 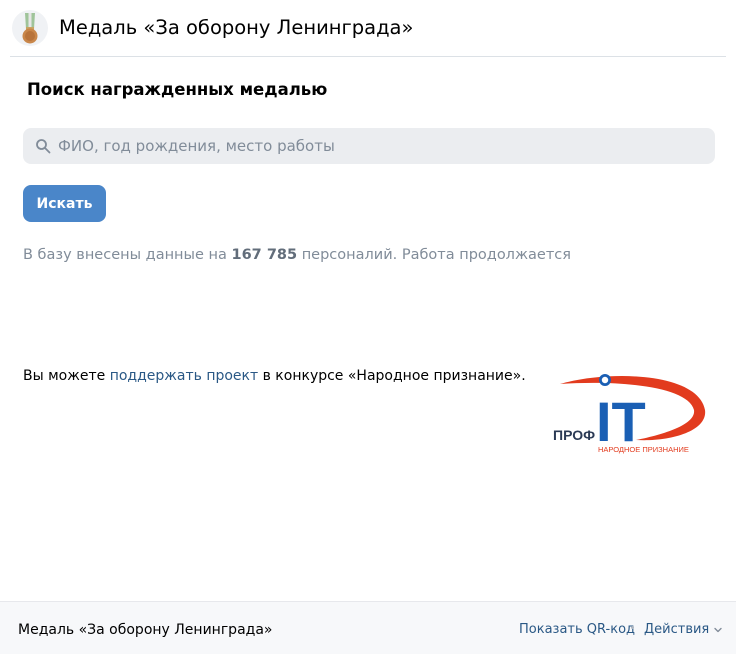 What do you see at coordinates (574, 435) in the screenshot?
I see `logo-left-text: ПРОФ` at bounding box center [574, 435].